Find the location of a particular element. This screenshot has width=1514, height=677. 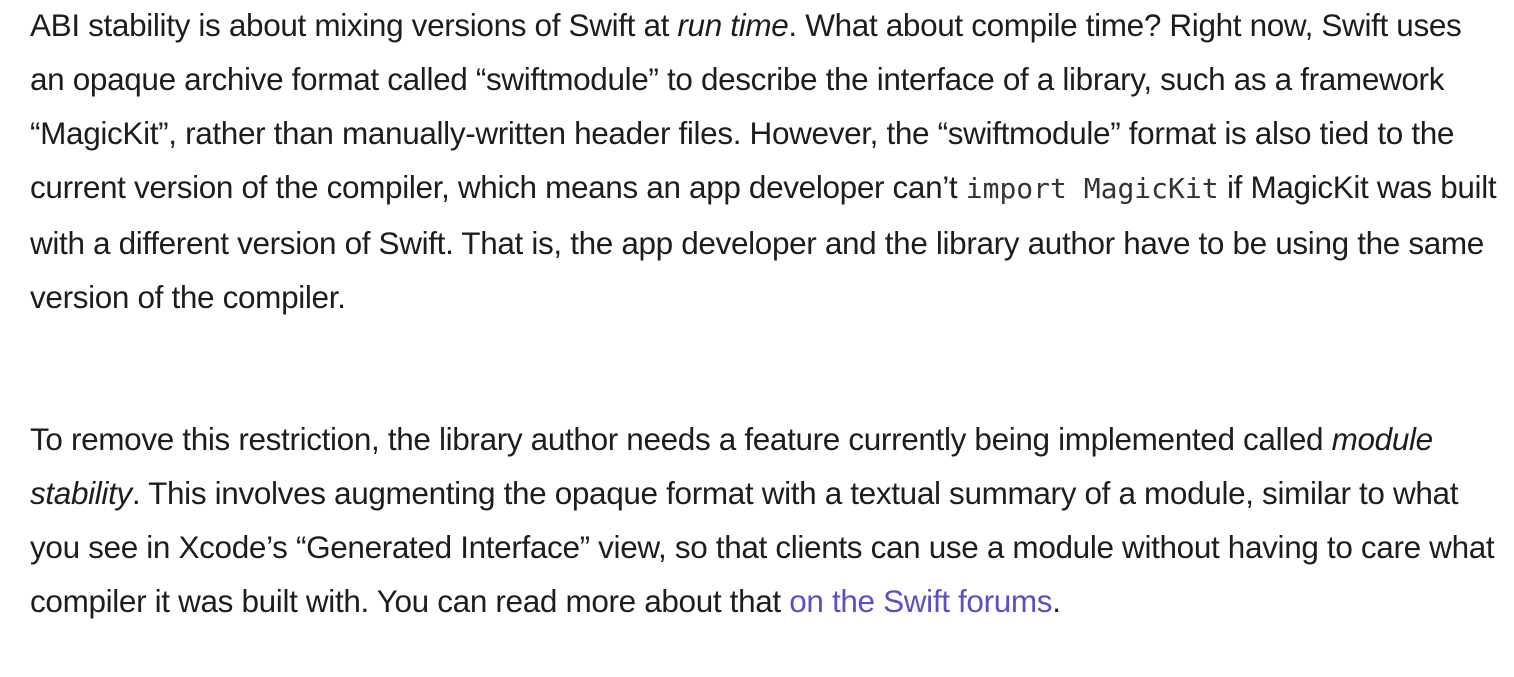

paragraph-text: . is located at coordinates (1056, 601).